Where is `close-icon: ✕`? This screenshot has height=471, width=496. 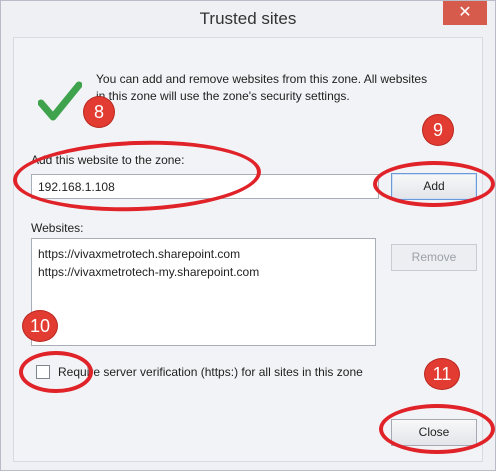 close-icon: ✕ is located at coordinates (465, 13).